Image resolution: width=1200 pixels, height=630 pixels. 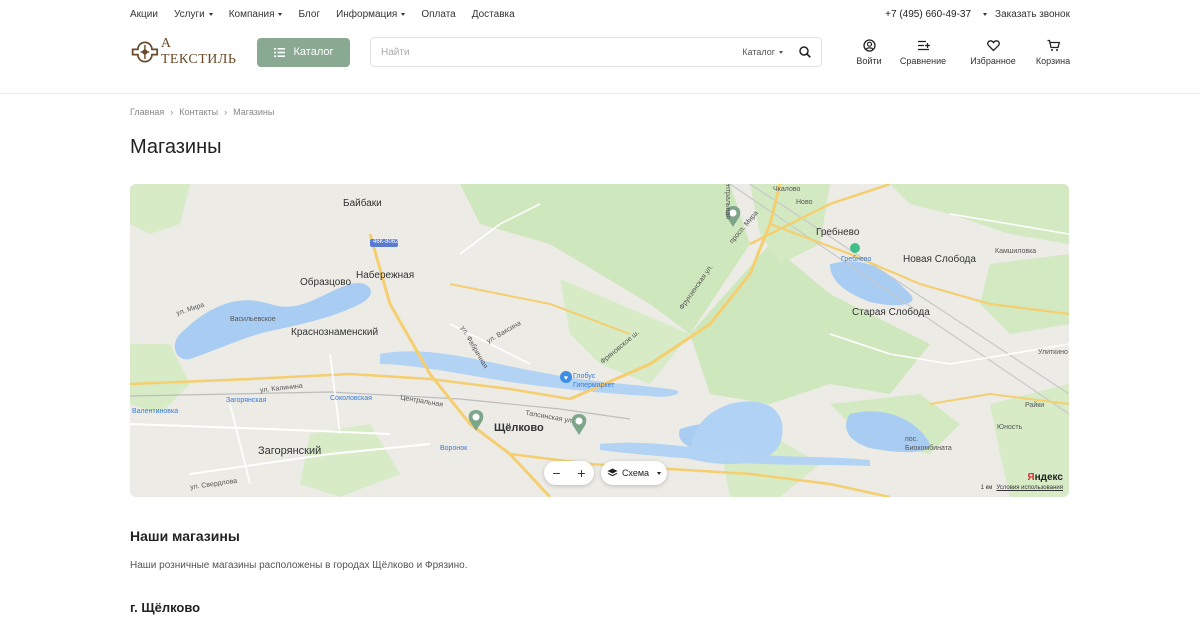 I want to click on user-icon, so click(x=869, y=45).